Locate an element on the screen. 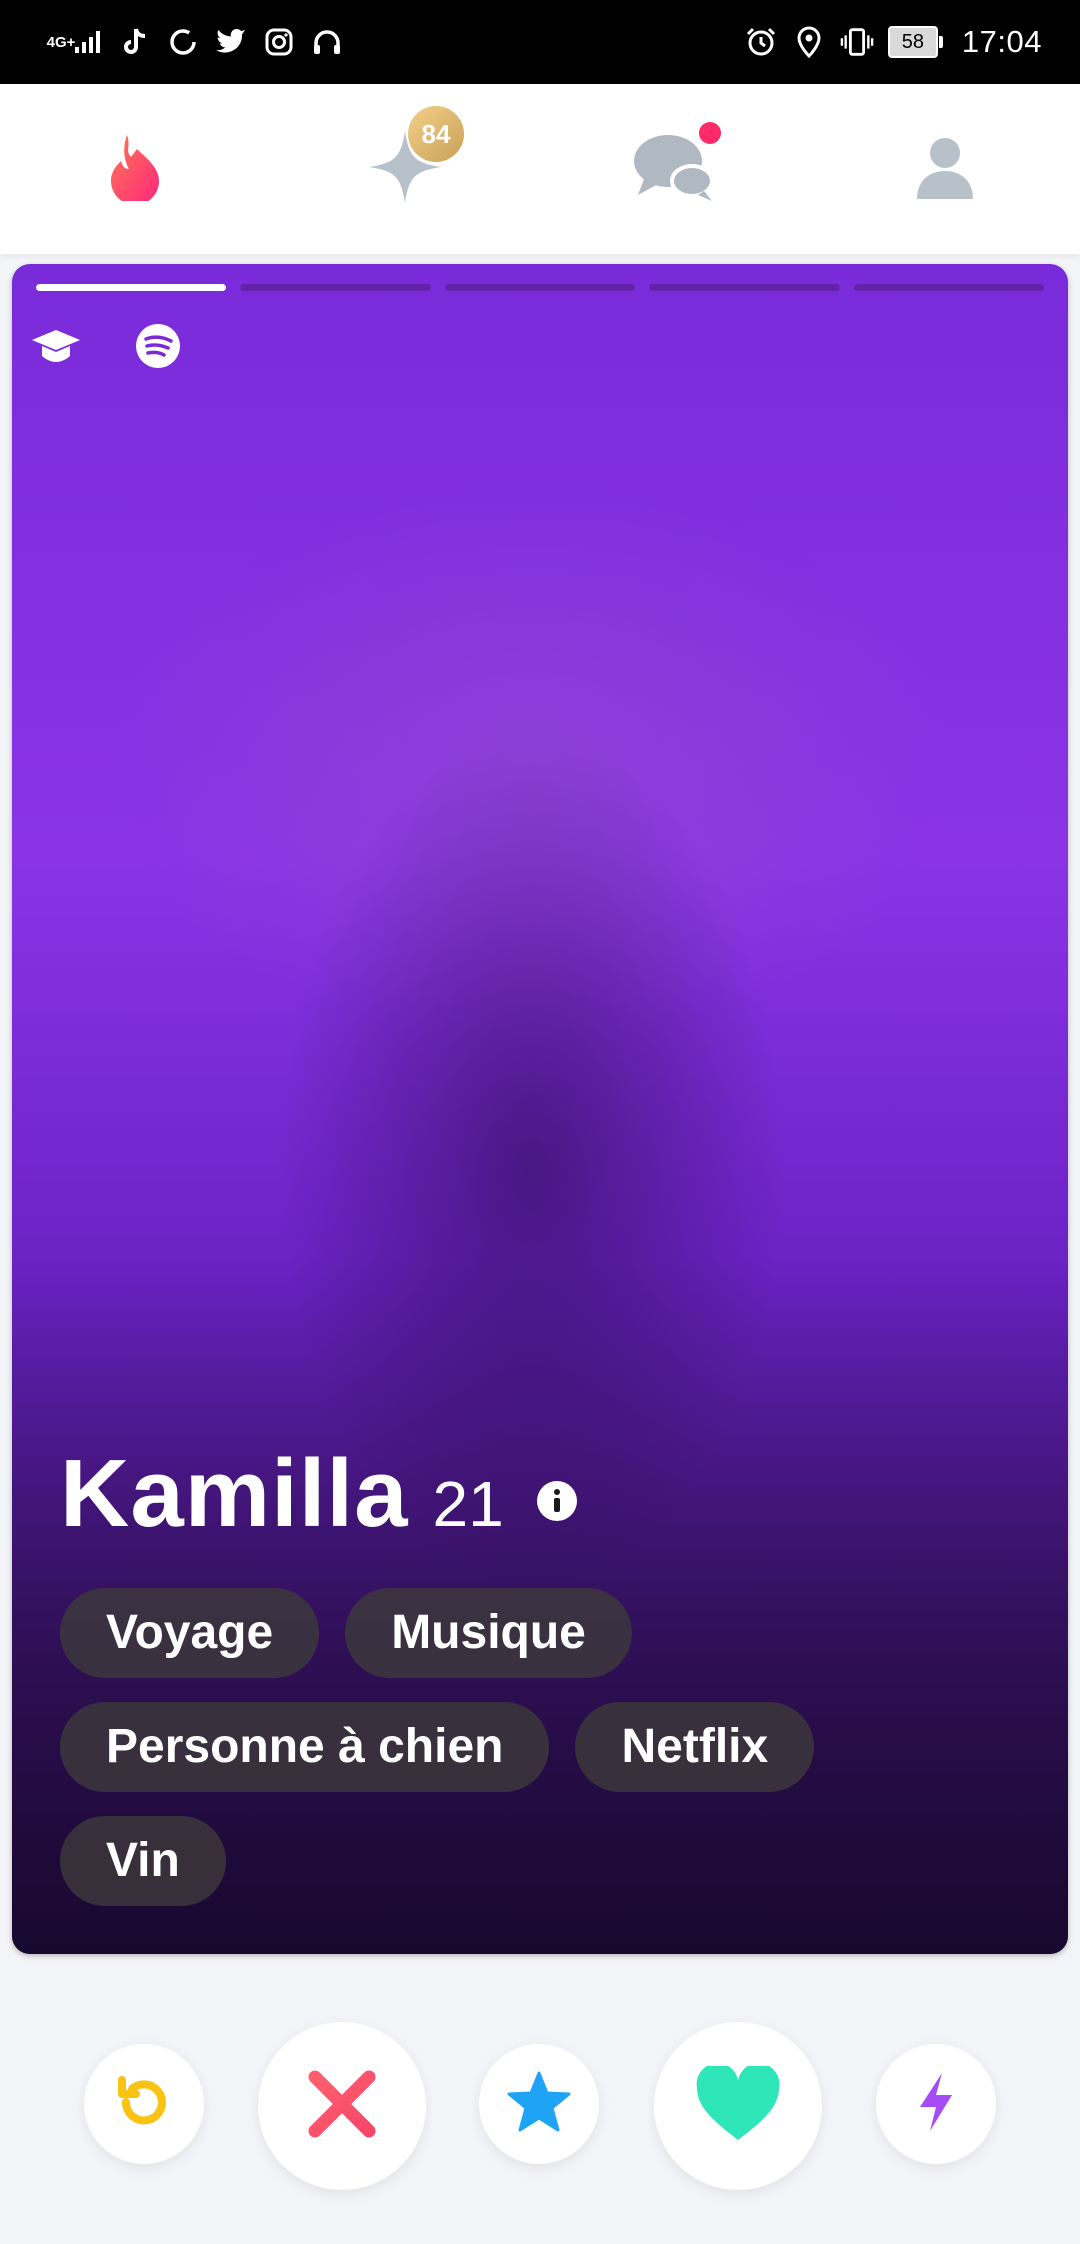 The width and height of the screenshot is (1080, 2244). rewind-icon is located at coordinates (144, 2104).